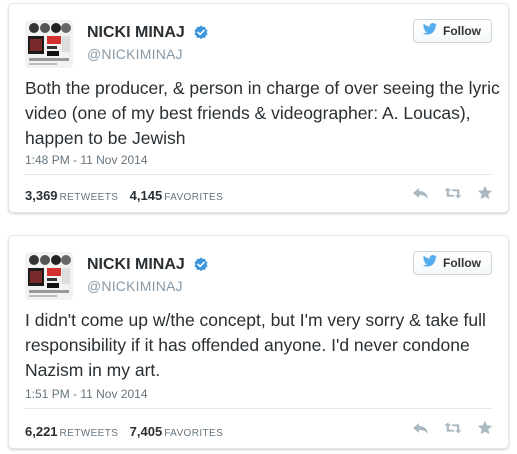 The width and height of the screenshot is (517, 454). I want to click on timestamp: 1:48 PM - 11 Nov 2014, so click(86, 160).